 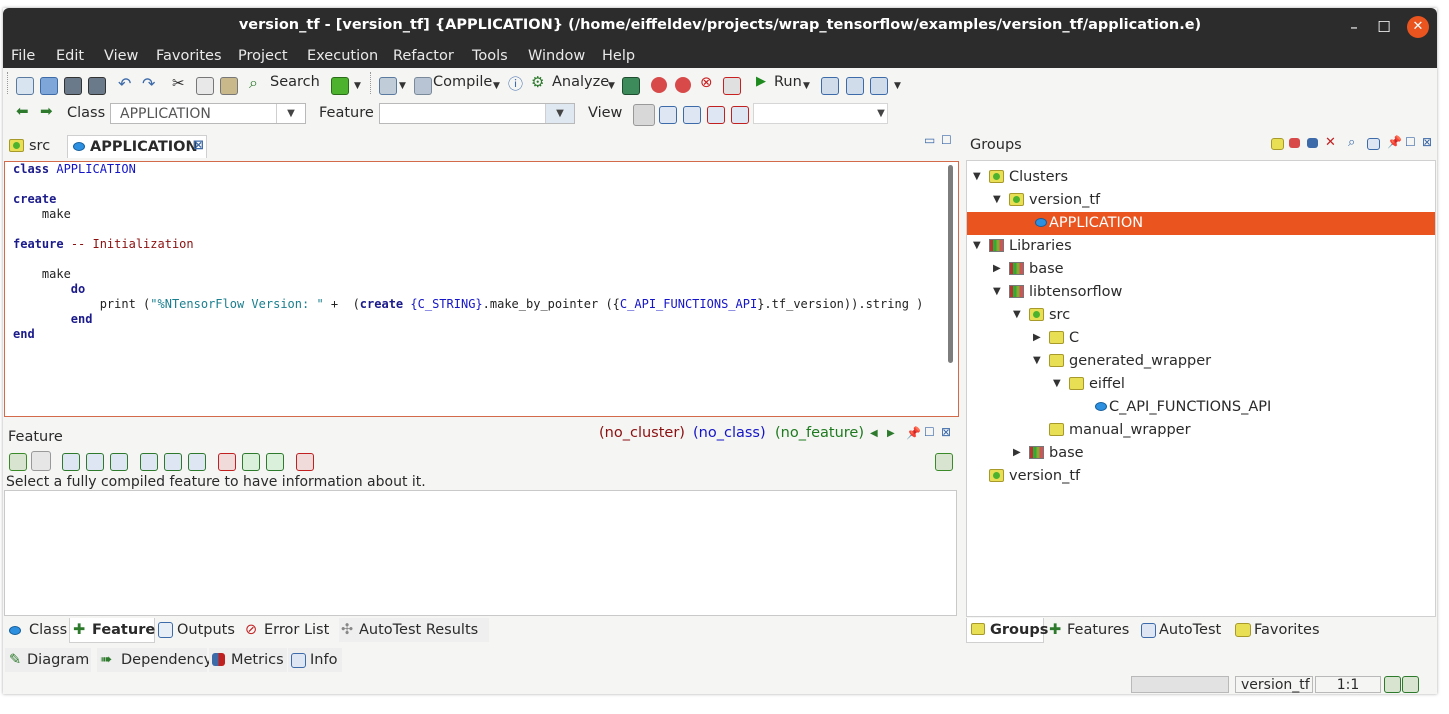 What do you see at coordinates (25, 86) in the screenshot?
I see `new-file-icon` at bounding box center [25, 86].